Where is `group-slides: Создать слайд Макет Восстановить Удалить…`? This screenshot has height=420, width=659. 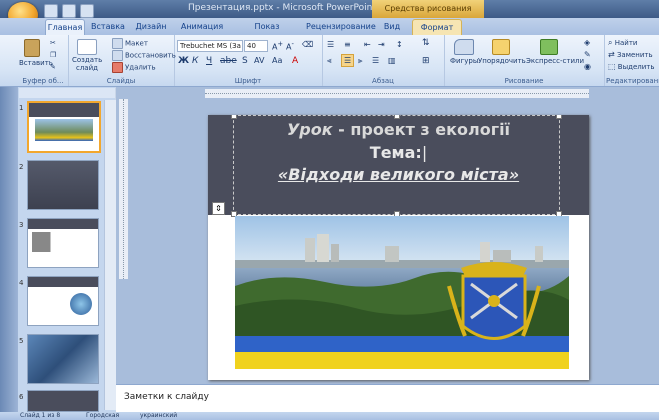
group-slides: Создать слайд Макет Восстановить Удалить… is located at coordinates (122, 60).